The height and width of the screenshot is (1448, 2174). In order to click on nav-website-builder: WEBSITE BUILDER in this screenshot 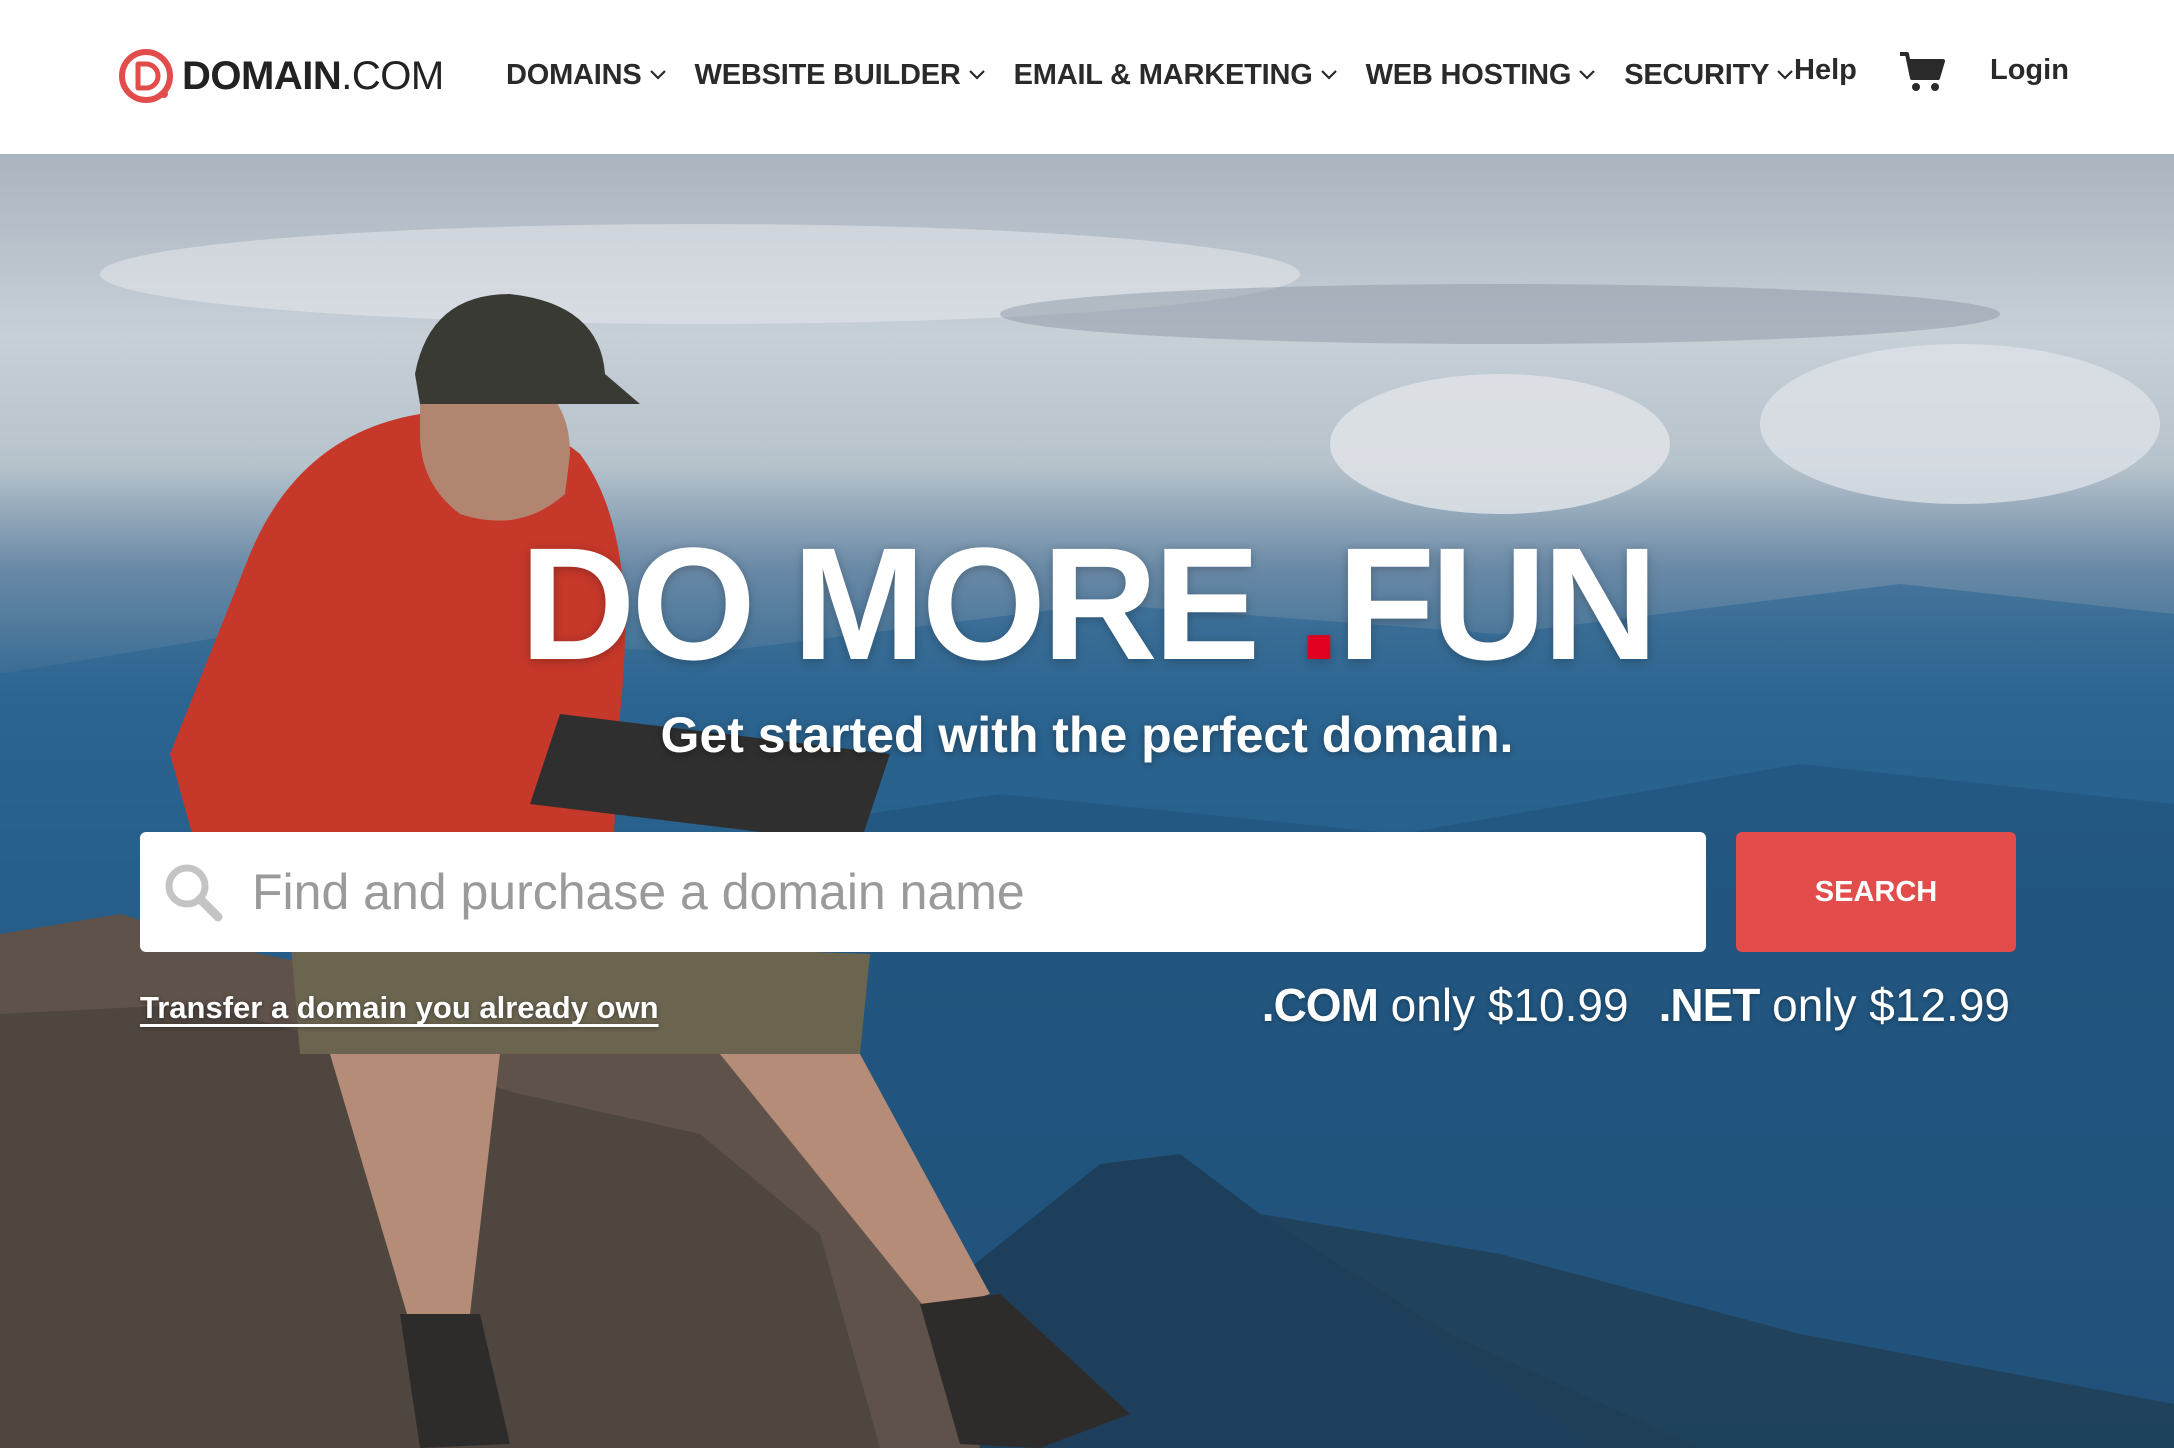, I will do `click(840, 75)`.